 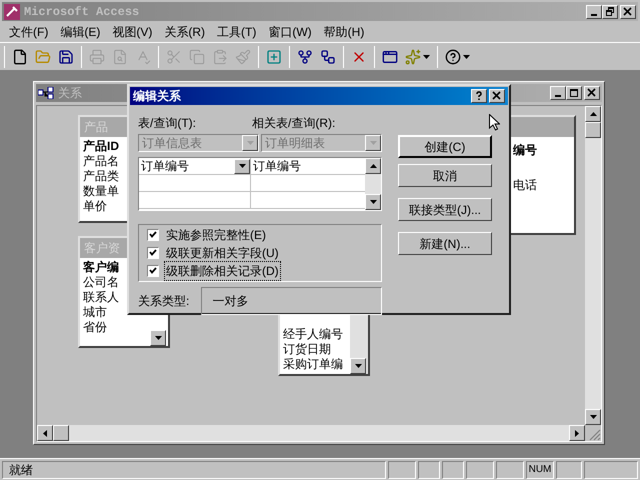 What do you see at coordinates (82, 12) in the screenshot?
I see `window-title: Microsoft Access` at bounding box center [82, 12].